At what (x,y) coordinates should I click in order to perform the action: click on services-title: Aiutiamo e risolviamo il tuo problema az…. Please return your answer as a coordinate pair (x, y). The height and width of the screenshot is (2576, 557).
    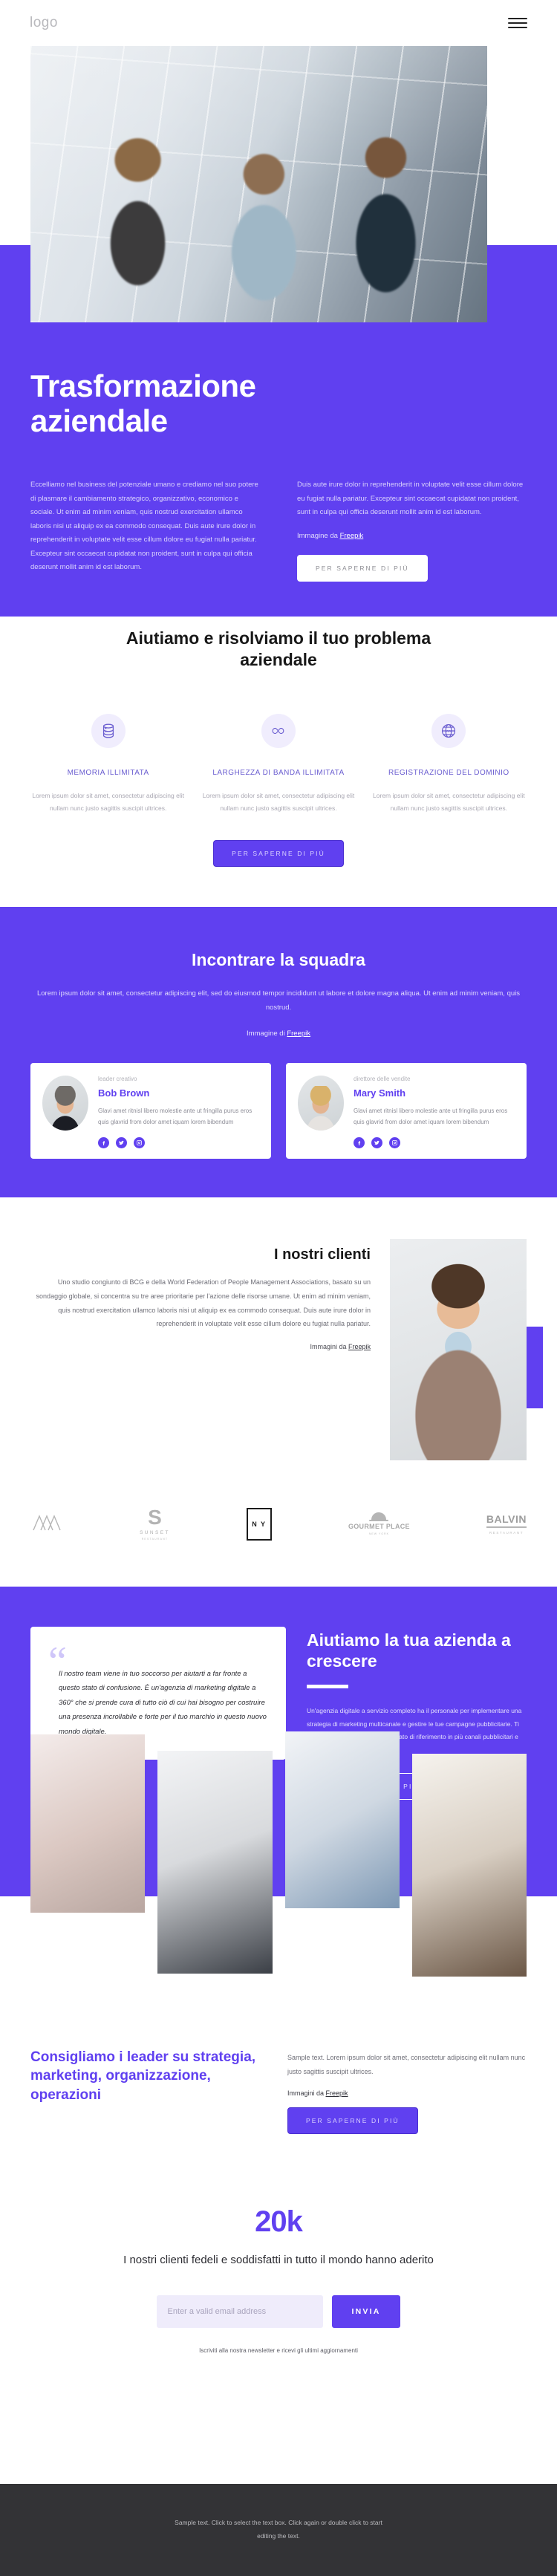
    Looking at the image, I should click on (279, 649).